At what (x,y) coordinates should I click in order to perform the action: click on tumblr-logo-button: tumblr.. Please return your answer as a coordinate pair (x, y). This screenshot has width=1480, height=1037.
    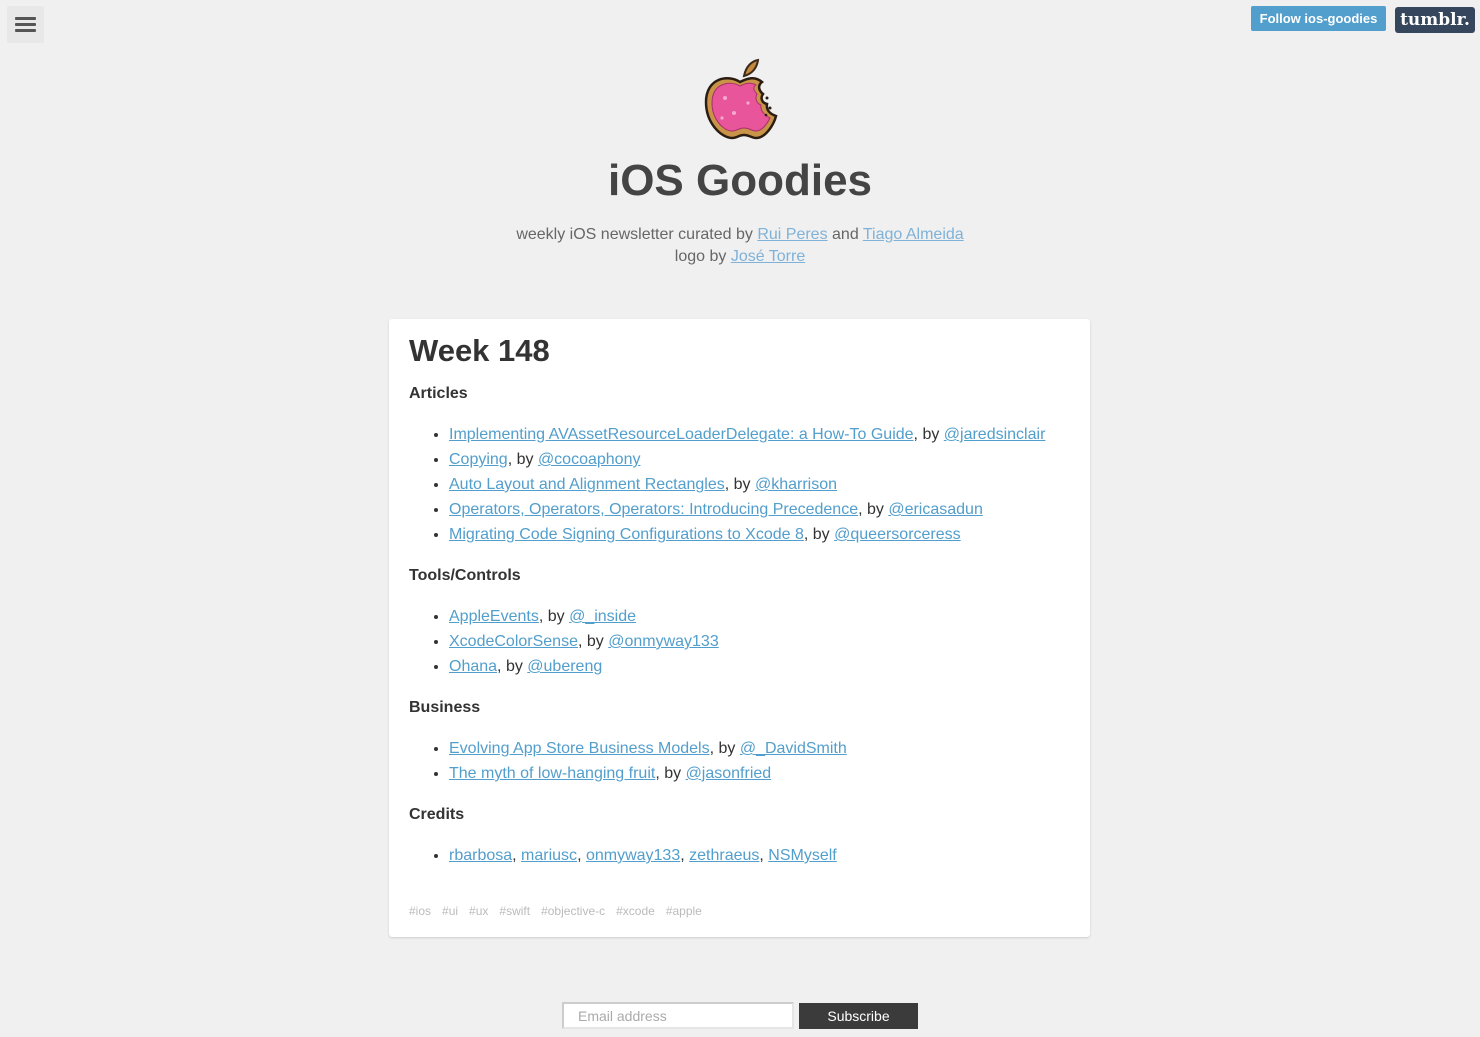
    Looking at the image, I should click on (1435, 20).